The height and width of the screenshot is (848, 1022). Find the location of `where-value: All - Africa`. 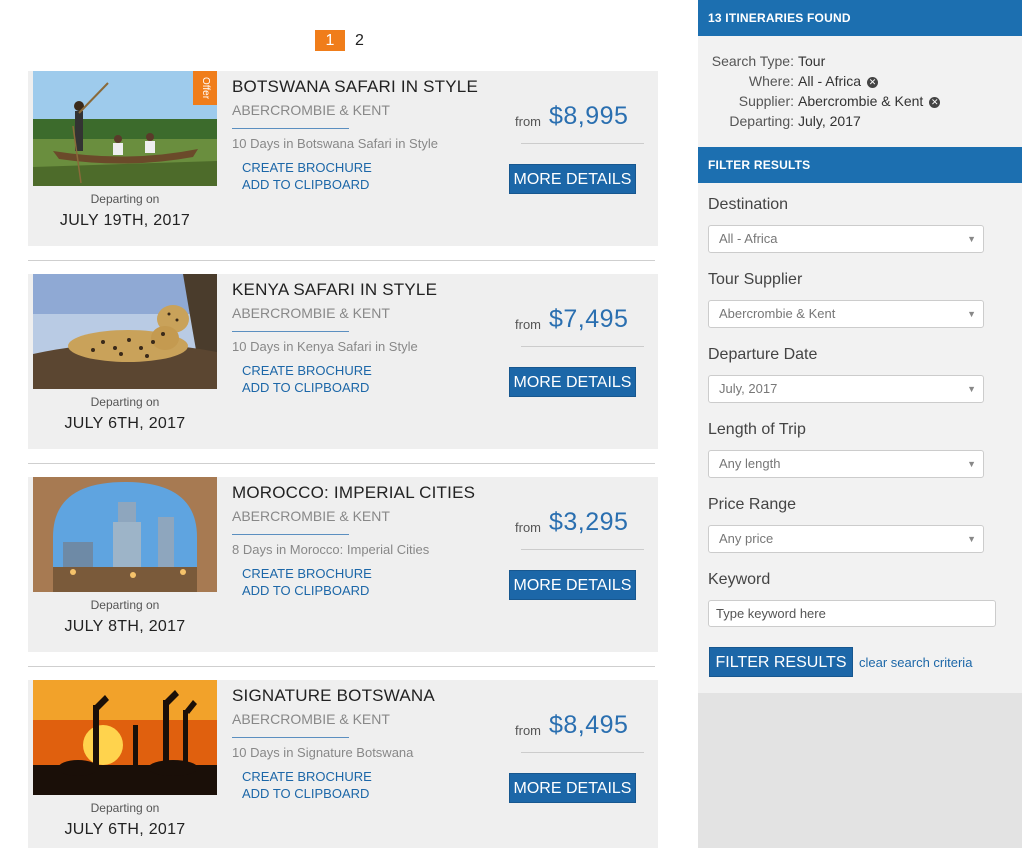

where-value: All - Africa is located at coordinates (830, 81).